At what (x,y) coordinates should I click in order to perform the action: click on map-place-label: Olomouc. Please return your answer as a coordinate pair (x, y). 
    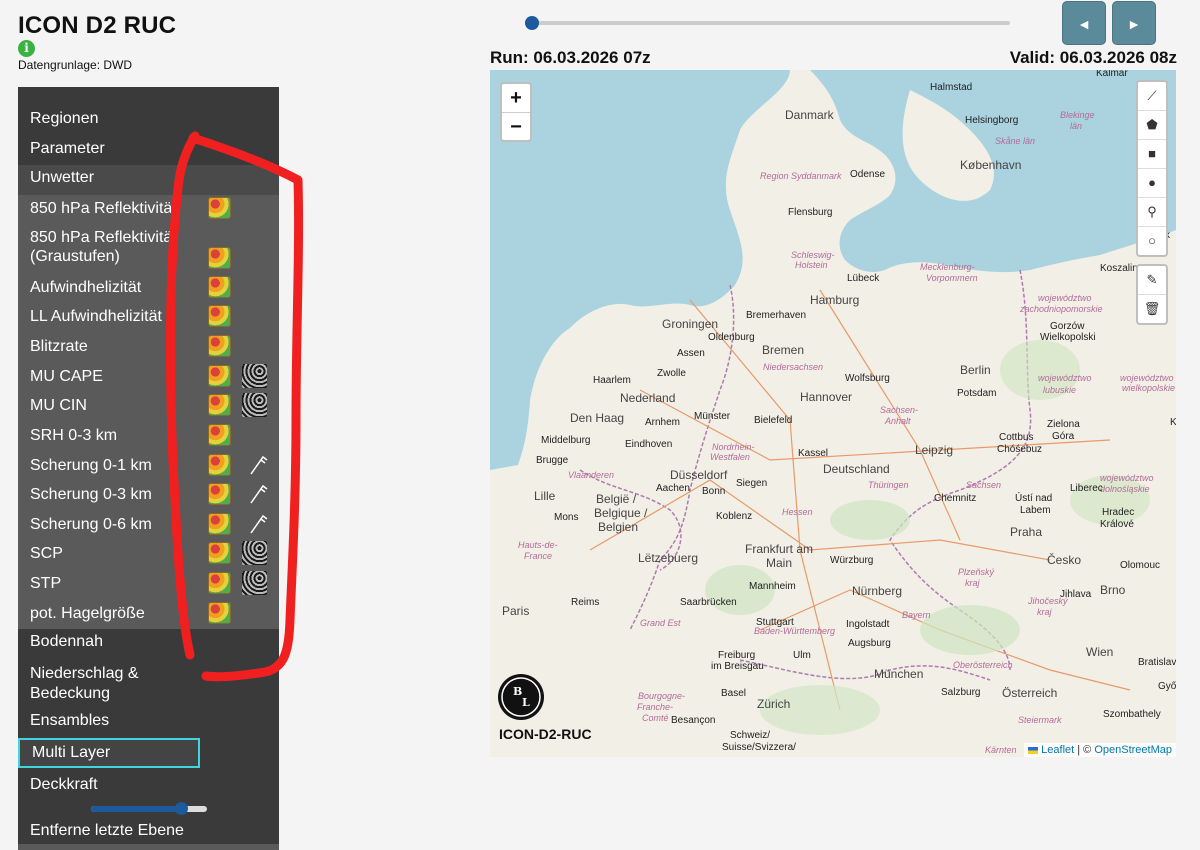
    Looking at the image, I should click on (1140, 565).